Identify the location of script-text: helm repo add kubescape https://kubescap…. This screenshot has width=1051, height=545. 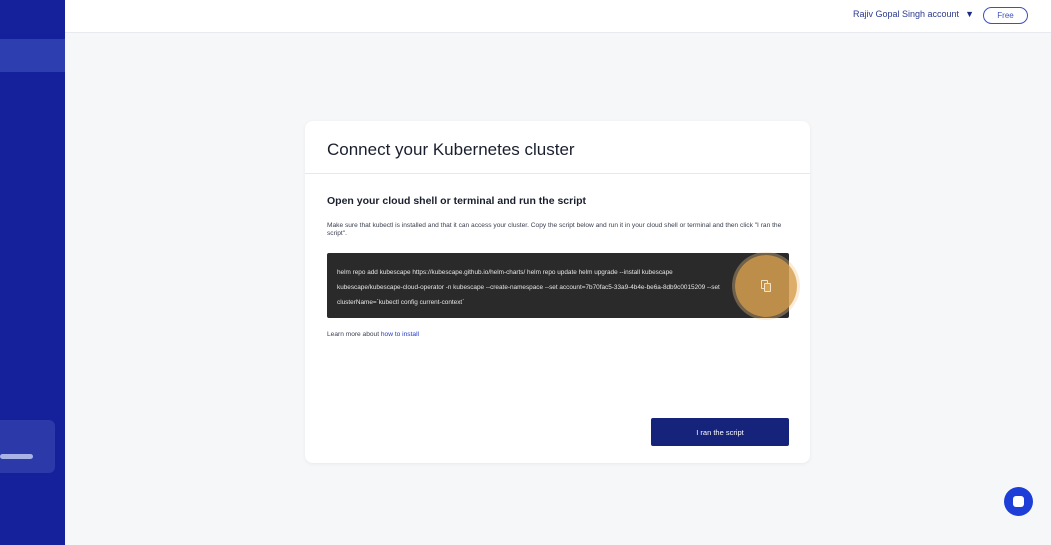
(529, 287).